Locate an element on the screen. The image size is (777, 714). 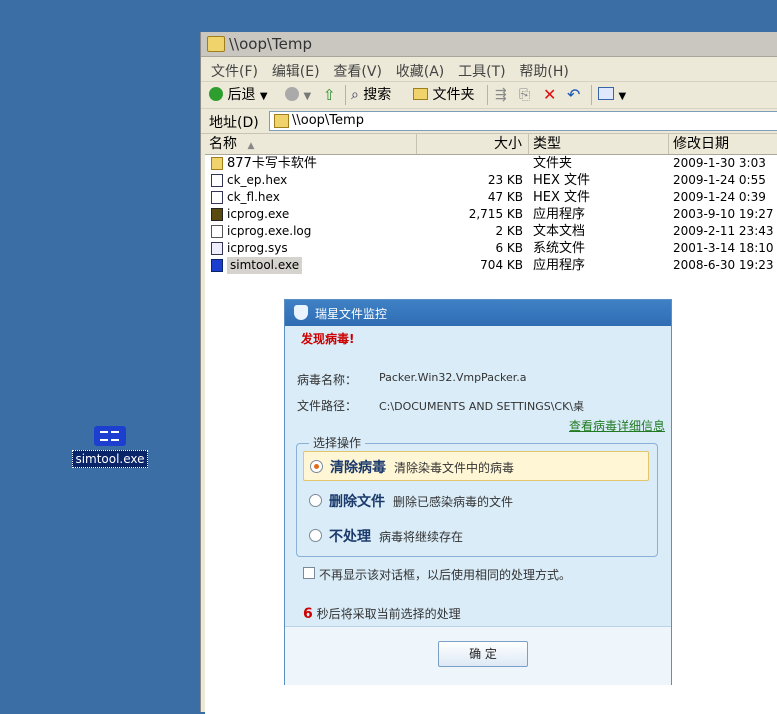
menu-favorites: 收藏(A) is located at coordinates (420, 71).